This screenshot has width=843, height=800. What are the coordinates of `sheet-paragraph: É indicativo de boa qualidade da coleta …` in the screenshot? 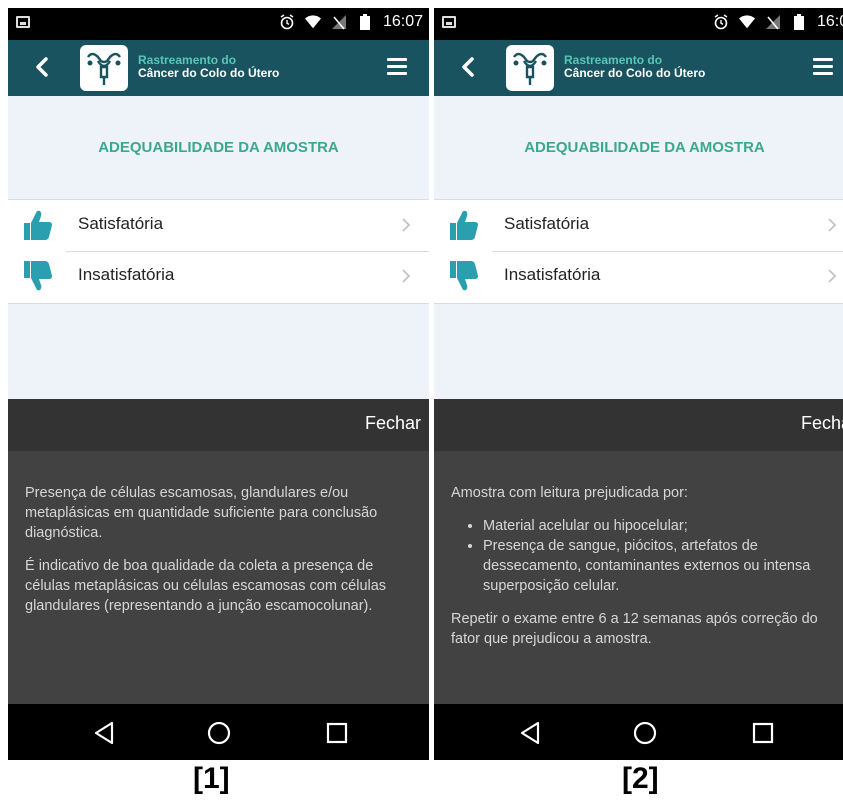 It's located at (206, 586).